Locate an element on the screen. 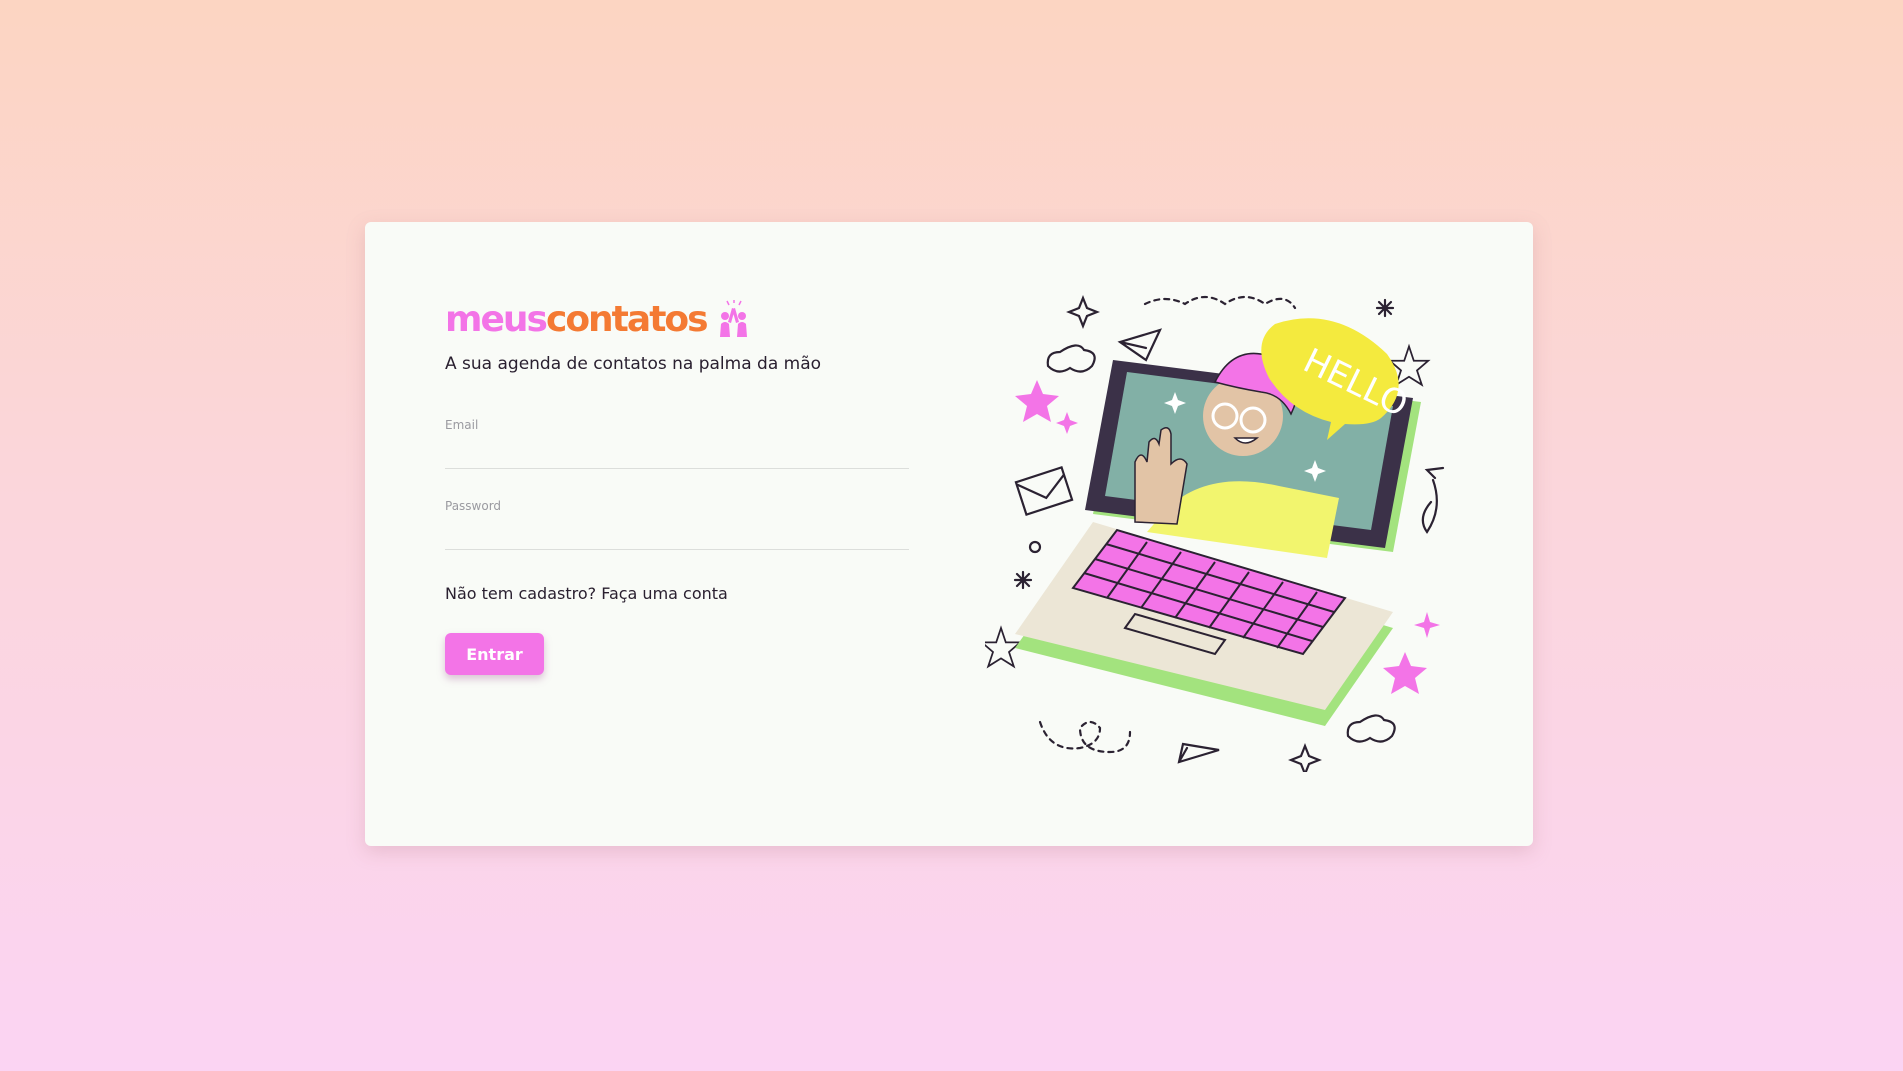 Image resolution: width=1903 pixels, height=1071 pixels. email-label: Email is located at coordinates (462, 425).